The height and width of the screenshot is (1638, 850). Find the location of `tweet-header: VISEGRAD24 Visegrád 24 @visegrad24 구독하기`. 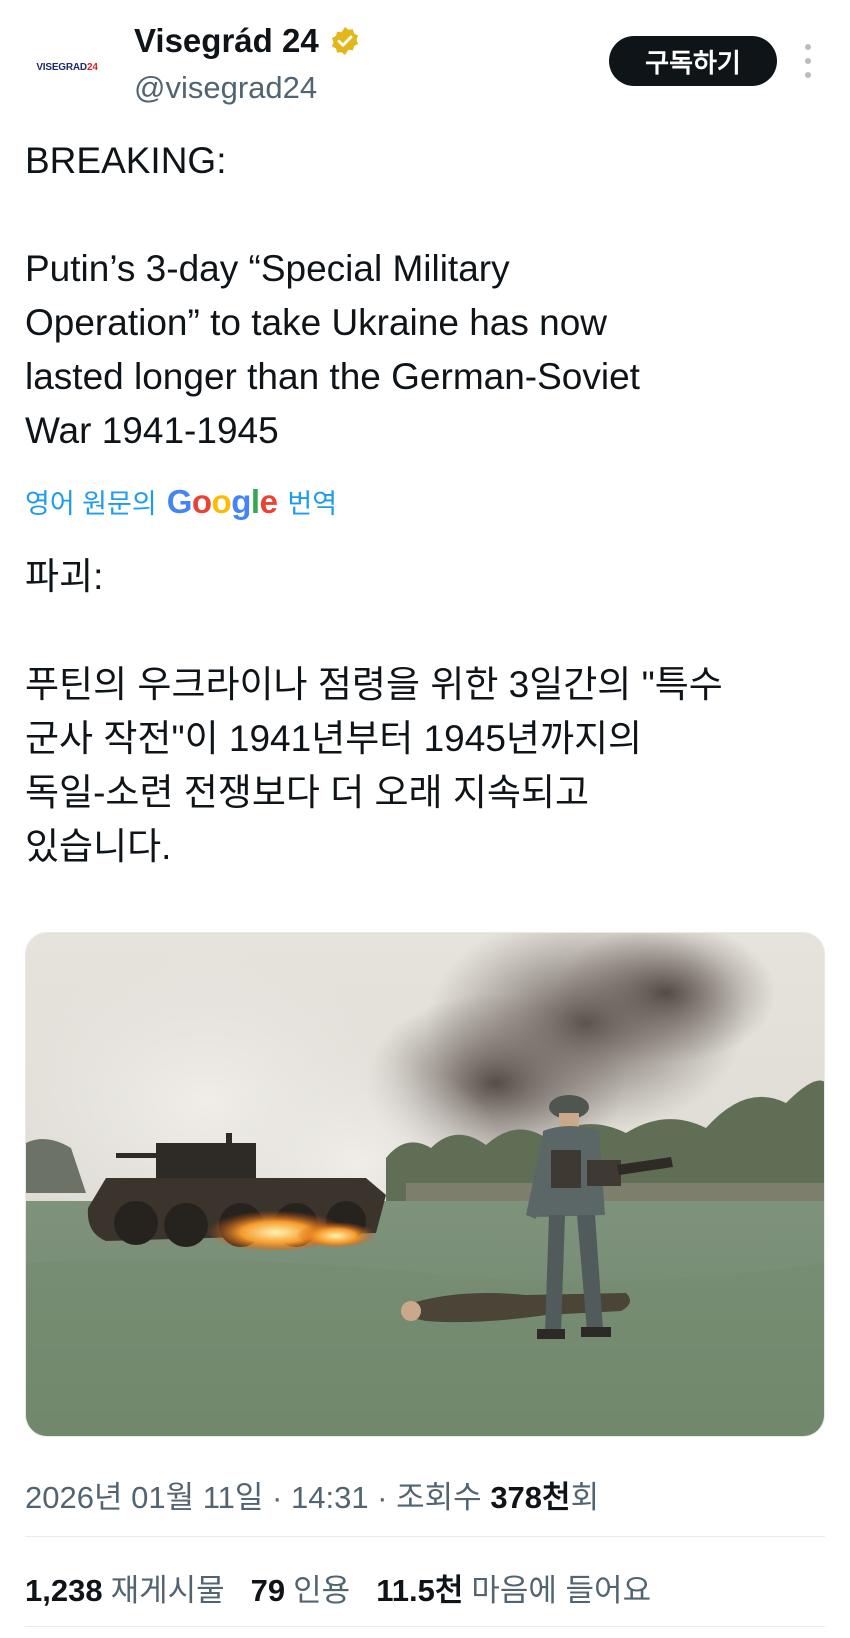

tweet-header: VISEGRAD24 Visegrád 24 @visegrad24 구독하기 is located at coordinates (425, 56).